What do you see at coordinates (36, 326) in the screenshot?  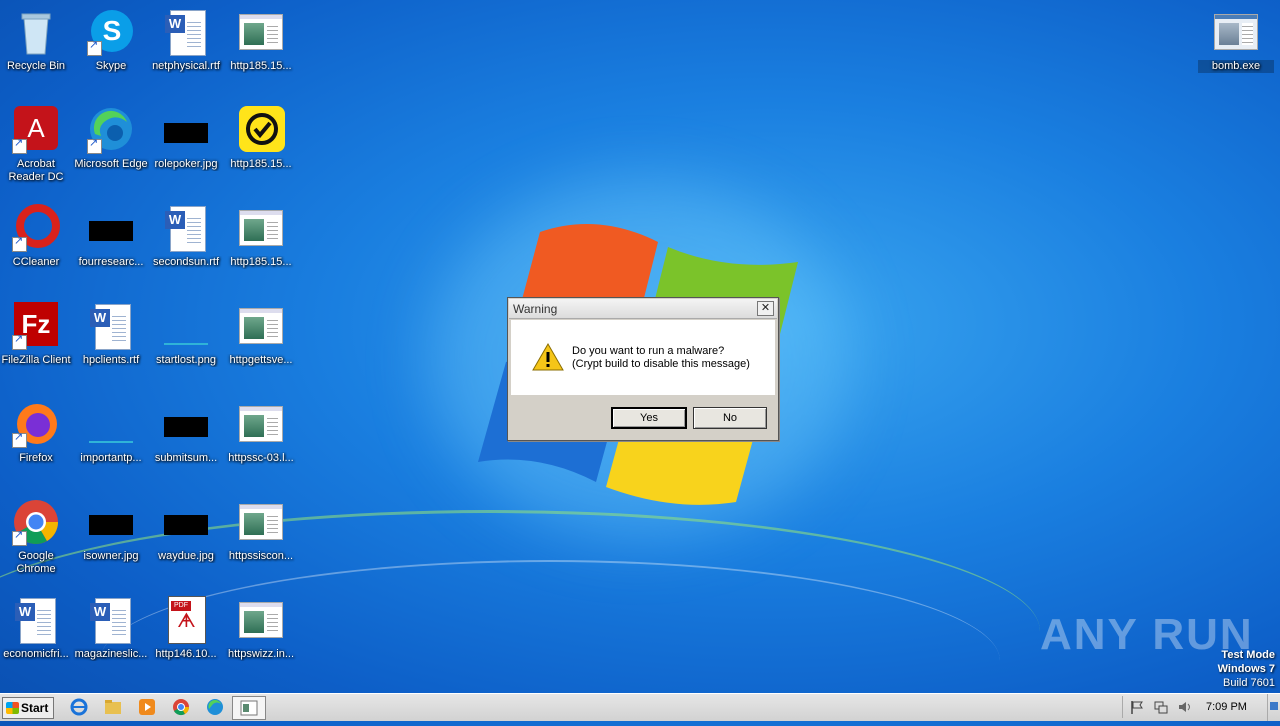 I see `filezilla-icon: Fz` at bounding box center [36, 326].